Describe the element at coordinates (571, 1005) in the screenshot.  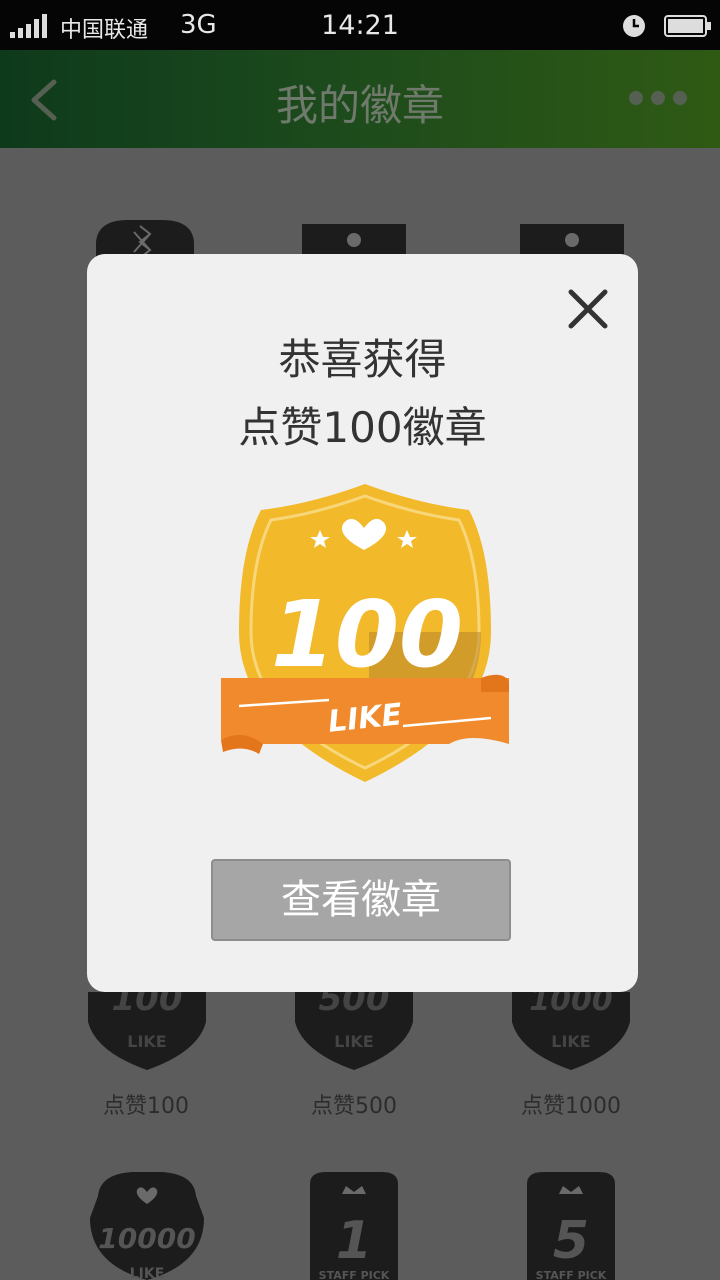
I see `badge-number: 1000` at that location.